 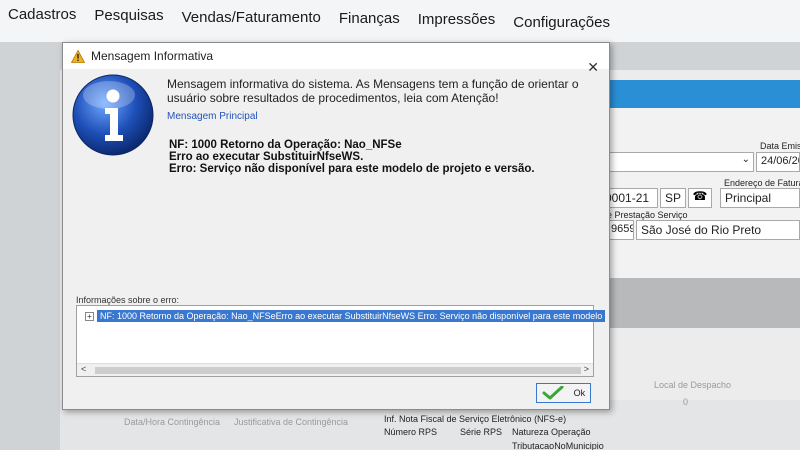 What do you see at coordinates (686, 402) in the screenshot?
I see `local-despacho-value: 0` at bounding box center [686, 402].